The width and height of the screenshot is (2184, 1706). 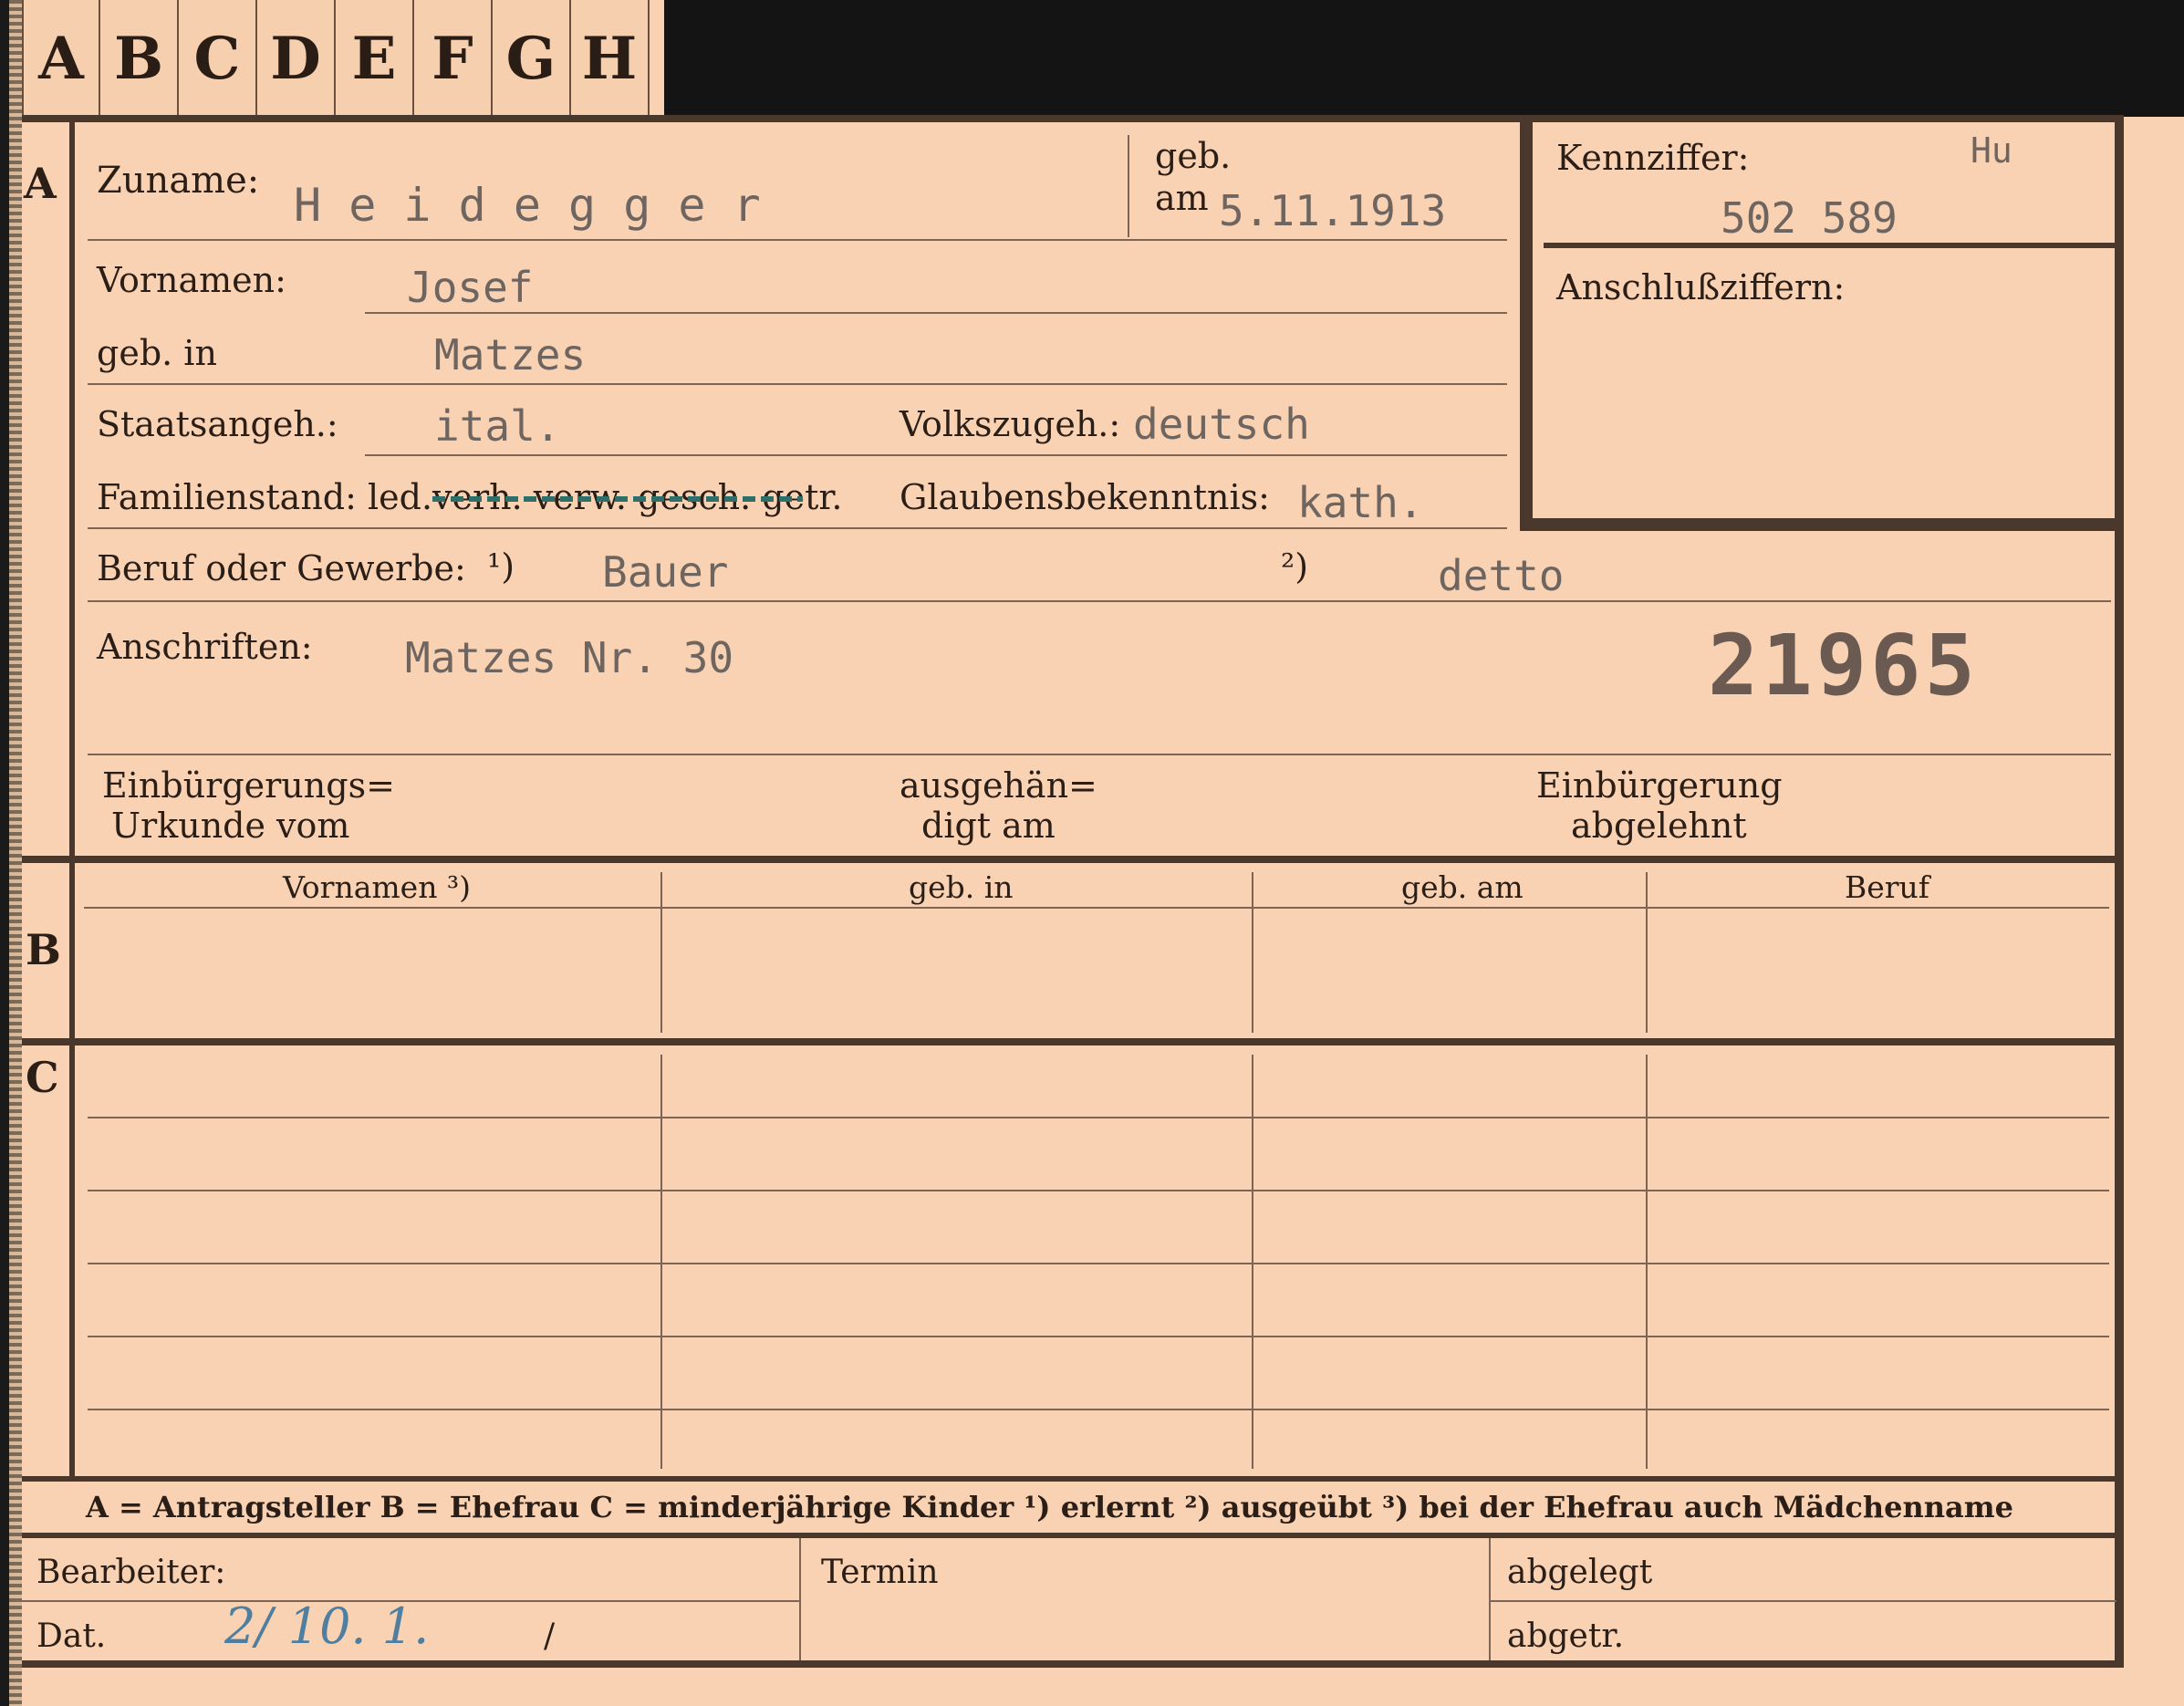 I want to click on col-divider-b3, so click(x=1647, y=952).